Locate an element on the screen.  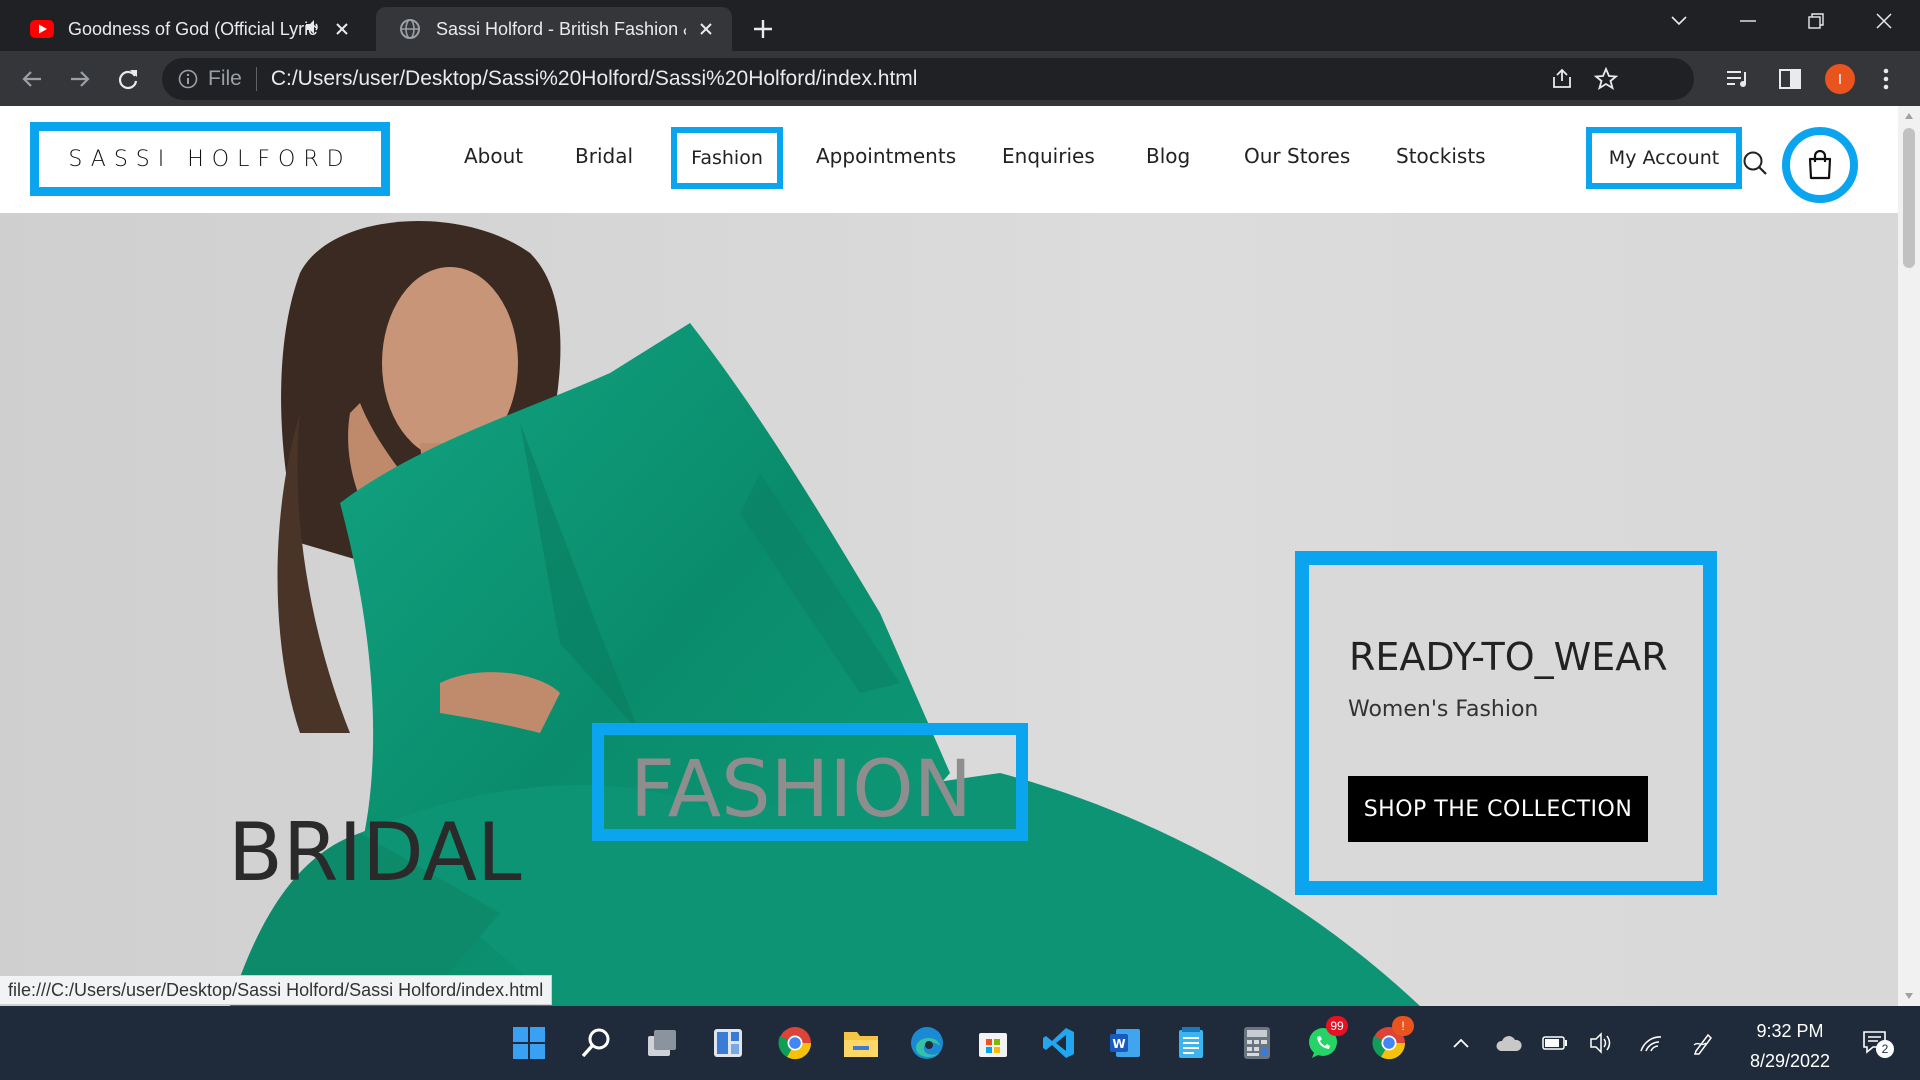
arrow-left-icon is located at coordinates (31, 79).